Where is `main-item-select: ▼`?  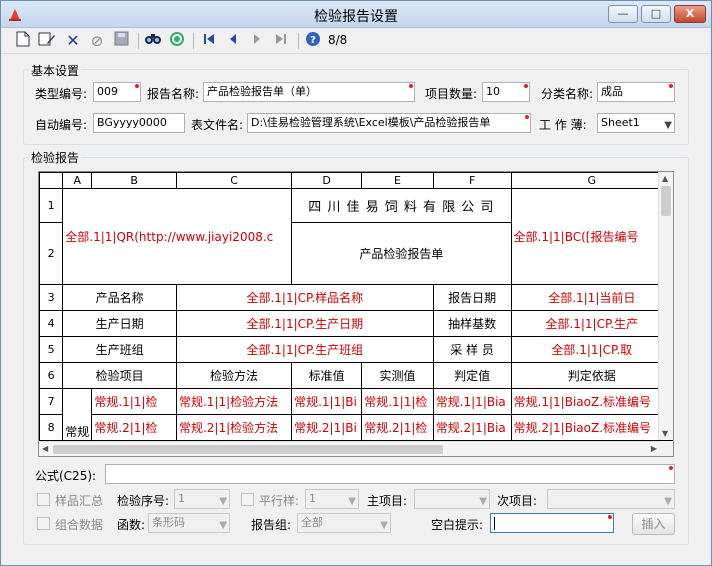 main-item-select: ▼ is located at coordinates (452, 499).